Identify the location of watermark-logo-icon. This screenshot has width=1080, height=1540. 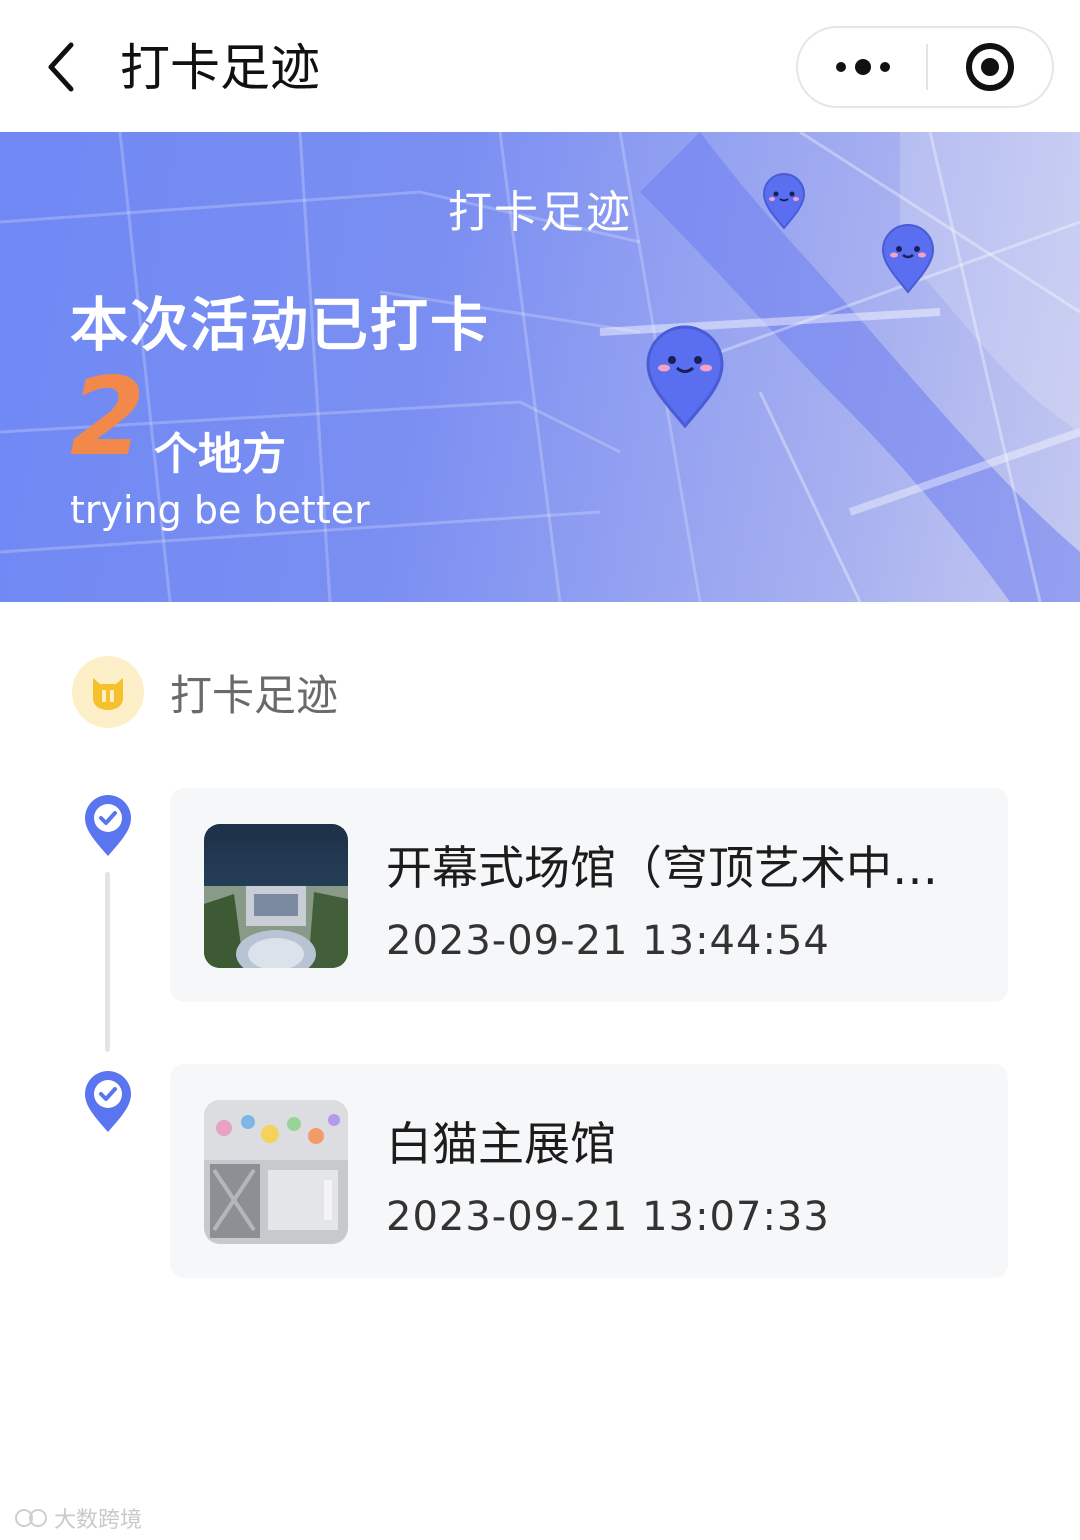
(31, 1518).